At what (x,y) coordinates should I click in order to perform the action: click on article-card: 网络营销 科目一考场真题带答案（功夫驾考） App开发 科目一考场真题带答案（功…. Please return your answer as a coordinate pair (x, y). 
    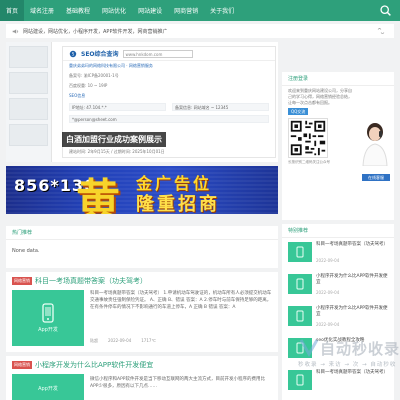
    Looking at the image, I should click on (142, 312).